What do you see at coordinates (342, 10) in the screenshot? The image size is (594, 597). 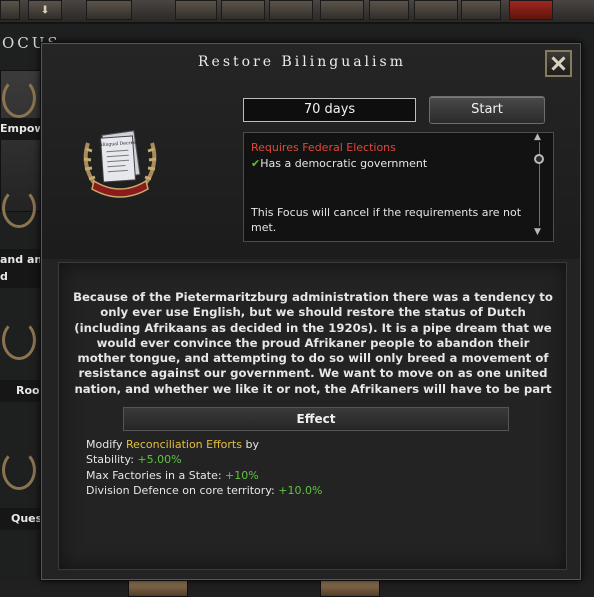 I see `toolbar-research-button` at bounding box center [342, 10].